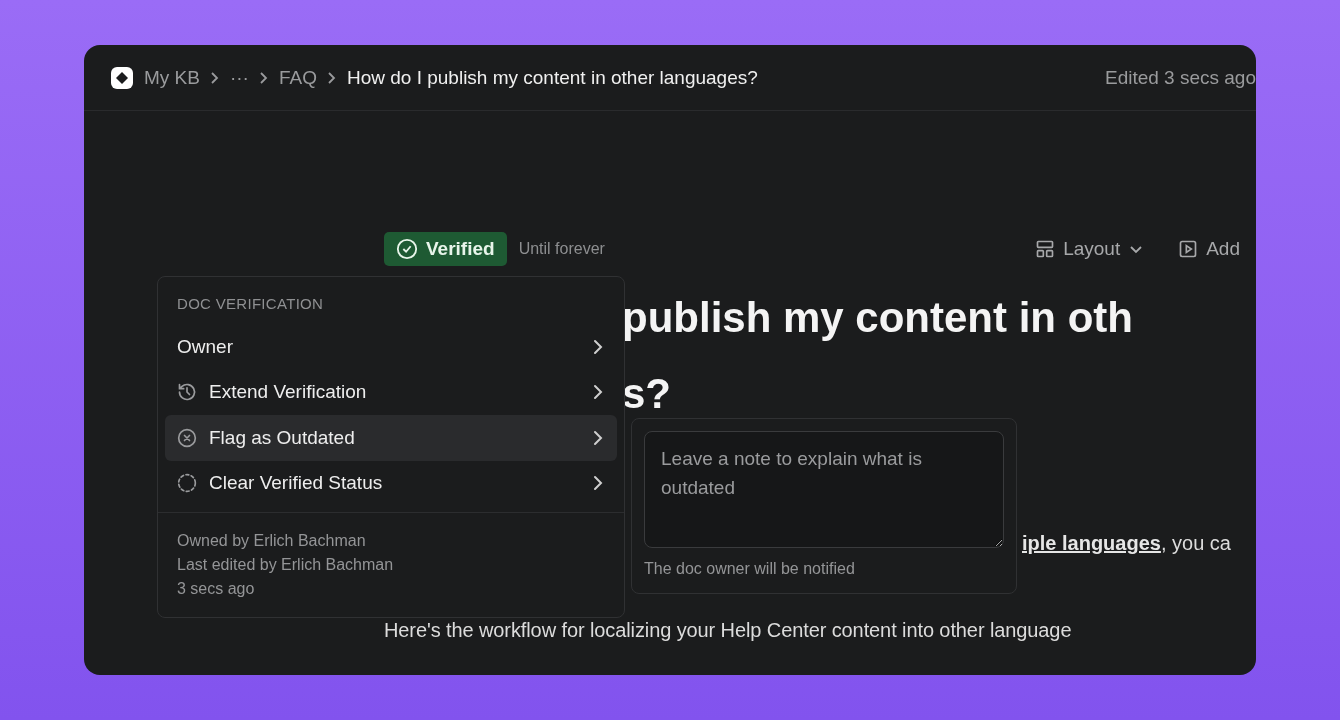  What do you see at coordinates (1188, 249) in the screenshot?
I see `play-square-icon` at bounding box center [1188, 249].